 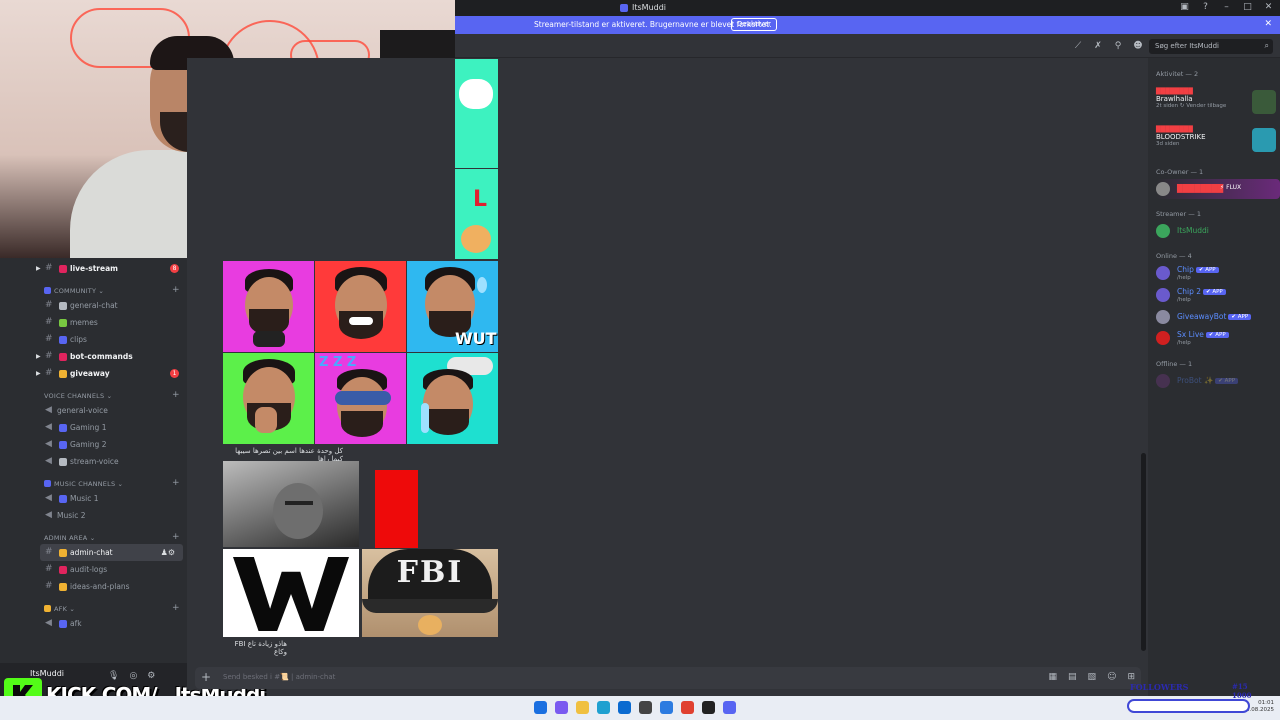 What do you see at coordinates (624, 707) in the screenshot?
I see `store-icon` at bounding box center [624, 707].